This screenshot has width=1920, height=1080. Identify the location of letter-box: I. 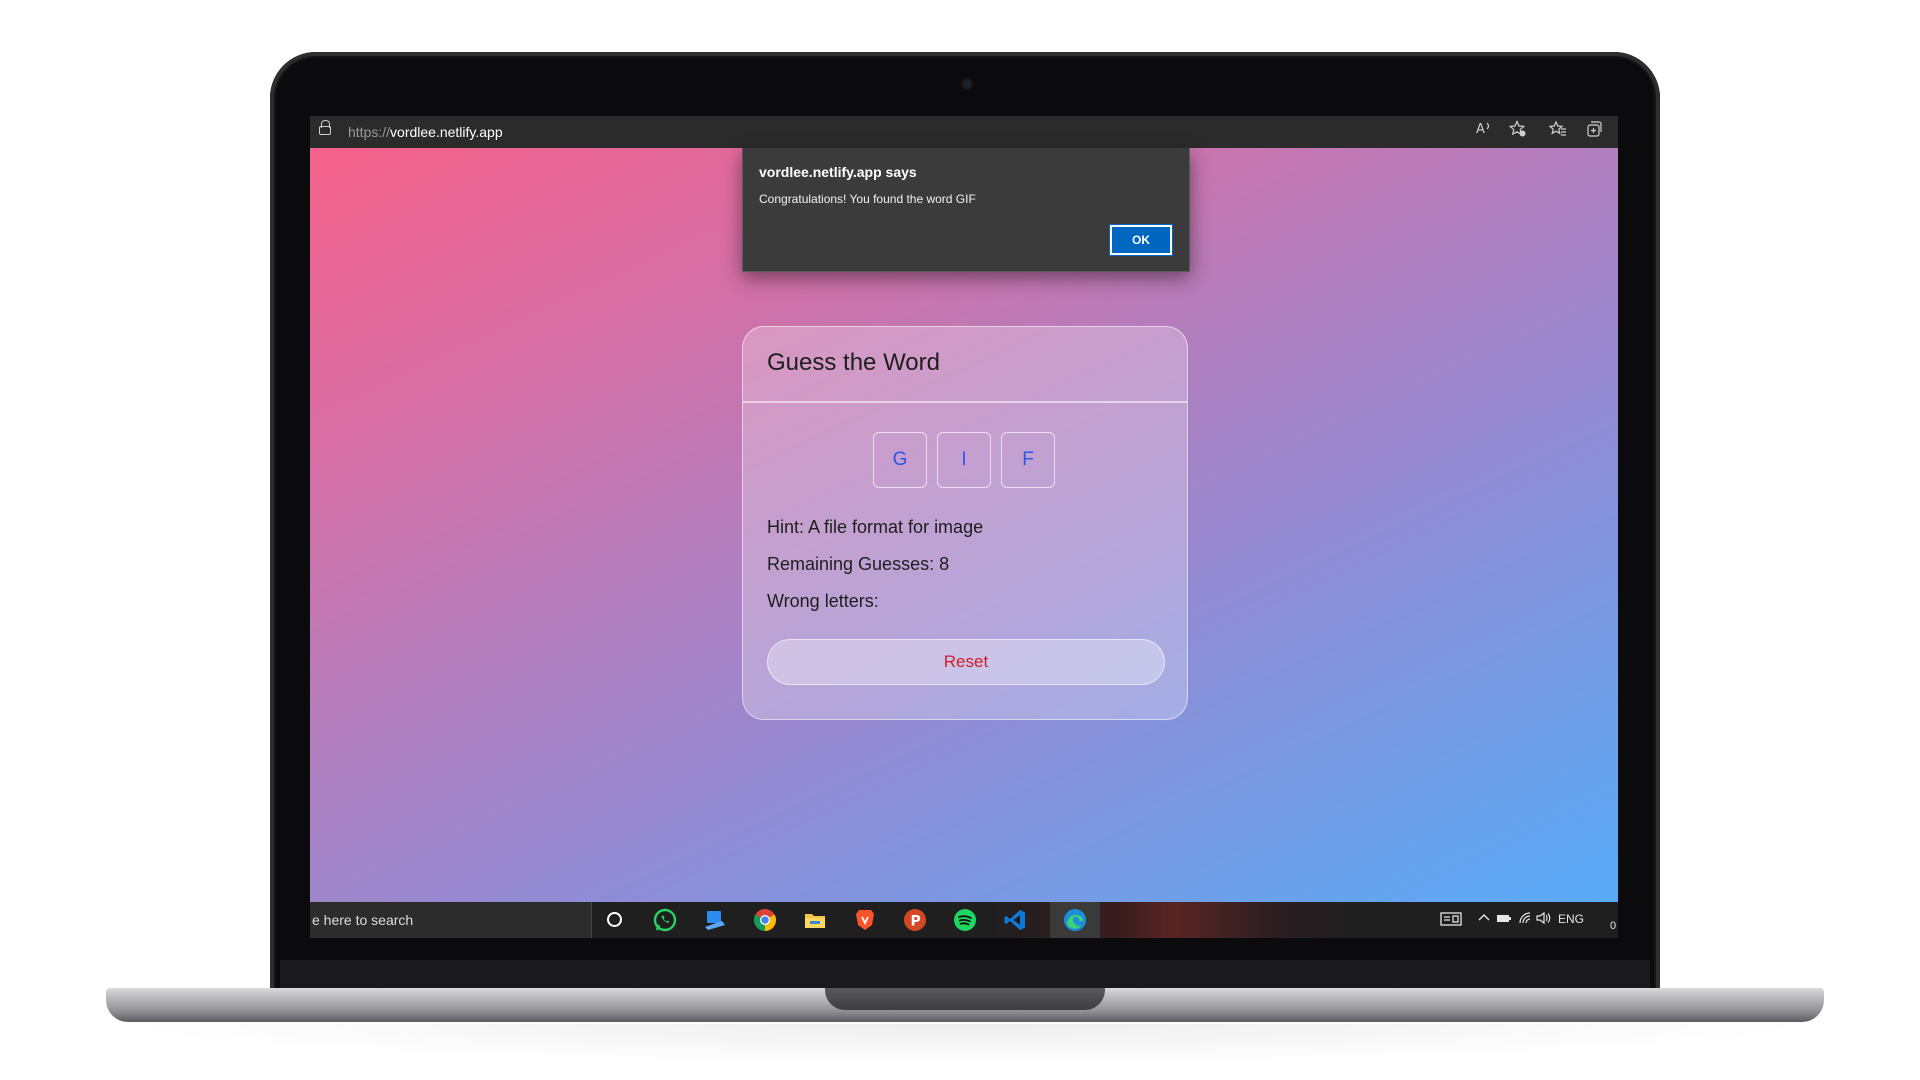
(964, 460).